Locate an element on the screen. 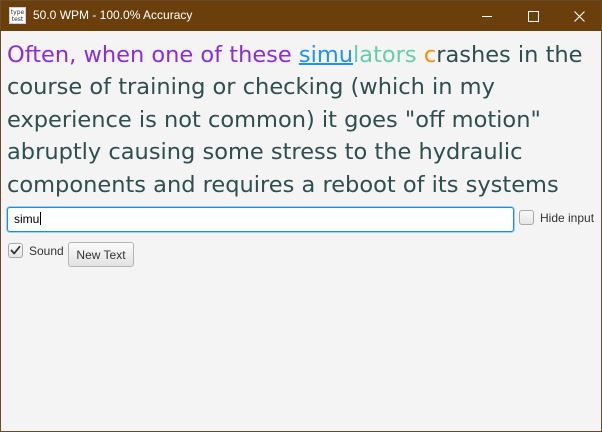 This screenshot has width=602, height=432. app-icon-text-bottom: test is located at coordinates (17, 19).